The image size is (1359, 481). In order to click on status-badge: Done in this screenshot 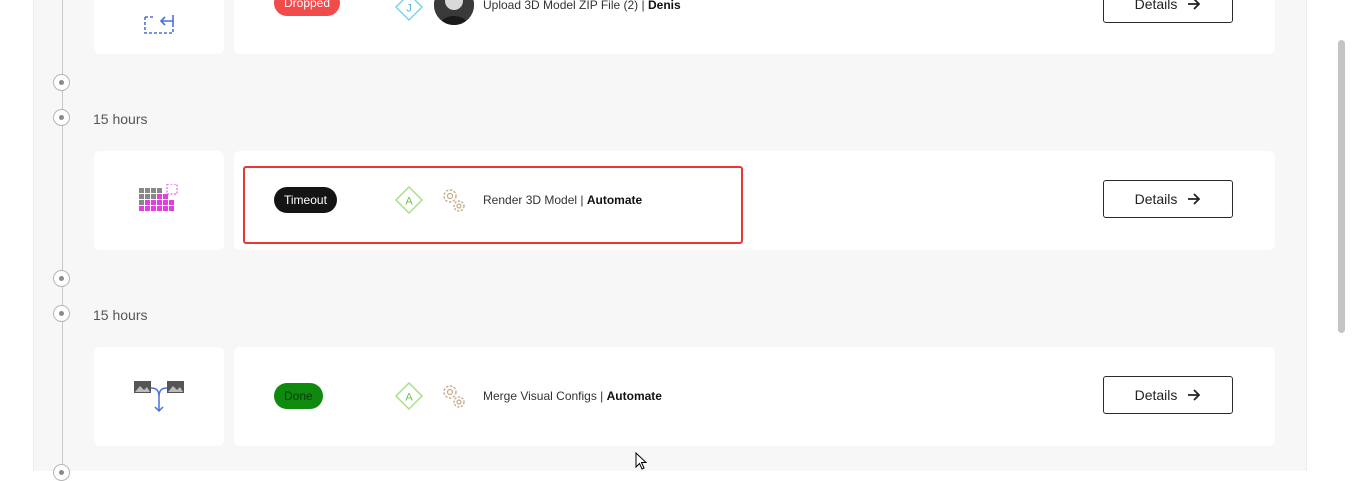, I will do `click(298, 396)`.